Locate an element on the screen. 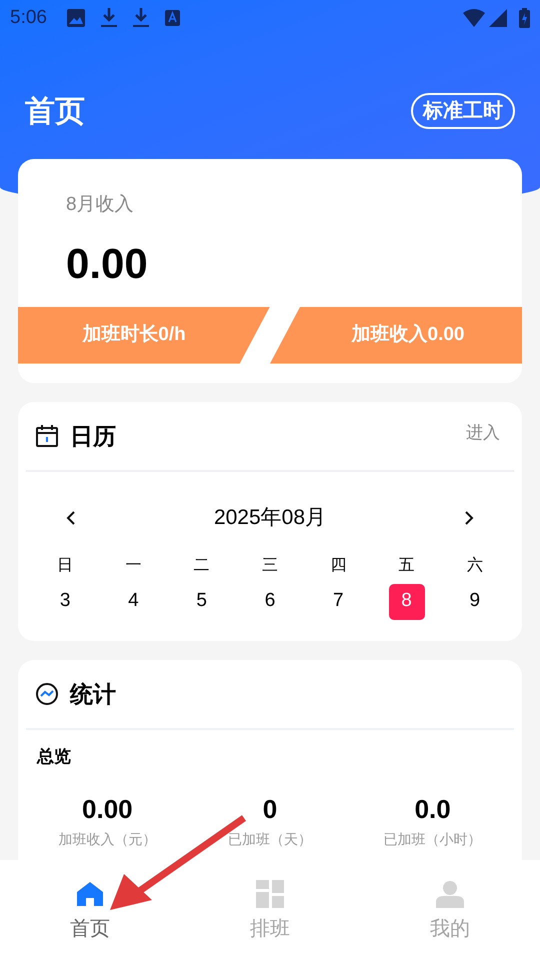 Image resolution: width=540 pixels, height=960 pixels. calendar-day: 4 is located at coordinates (133, 602).